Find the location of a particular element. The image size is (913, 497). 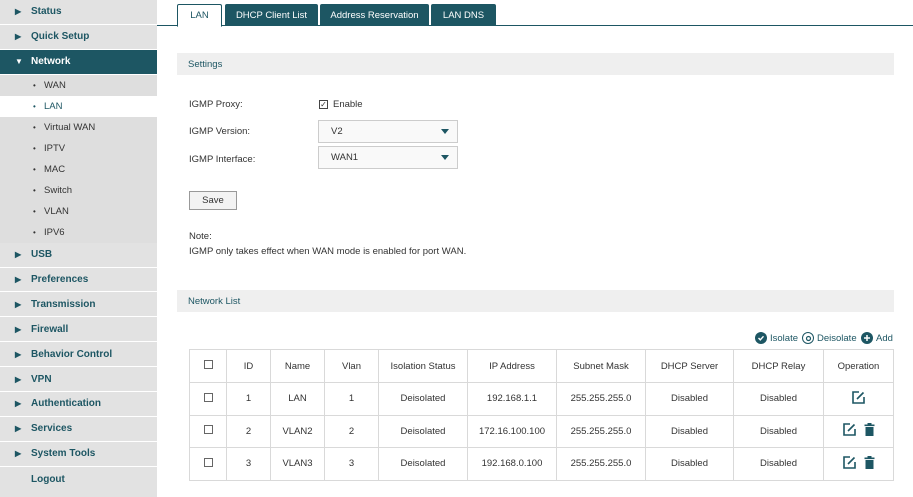

sidebar-item-usb: ▶ USB is located at coordinates (78, 255).